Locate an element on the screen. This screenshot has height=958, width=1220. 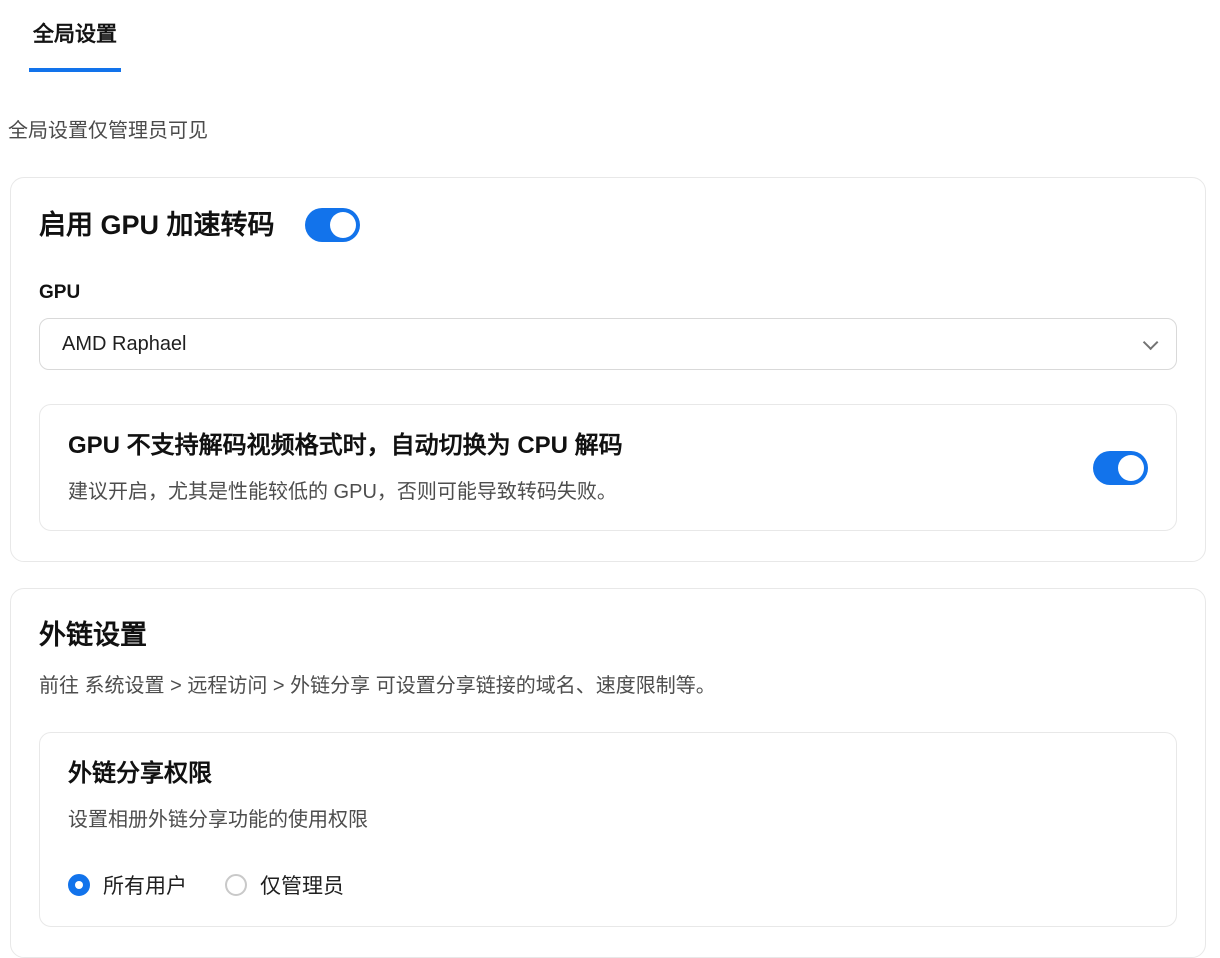
cpu-fallback-description: 建议开启，尤其是性能较低的 GPU，否则可能导致转码失败。 is located at coordinates (342, 492).